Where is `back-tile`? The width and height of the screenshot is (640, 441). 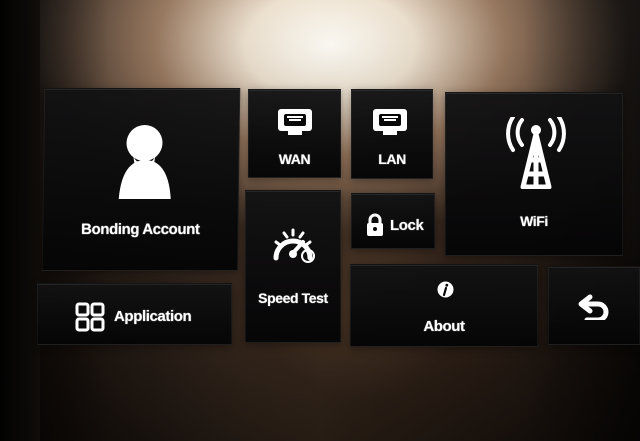 back-tile is located at coordinates (594, 305).